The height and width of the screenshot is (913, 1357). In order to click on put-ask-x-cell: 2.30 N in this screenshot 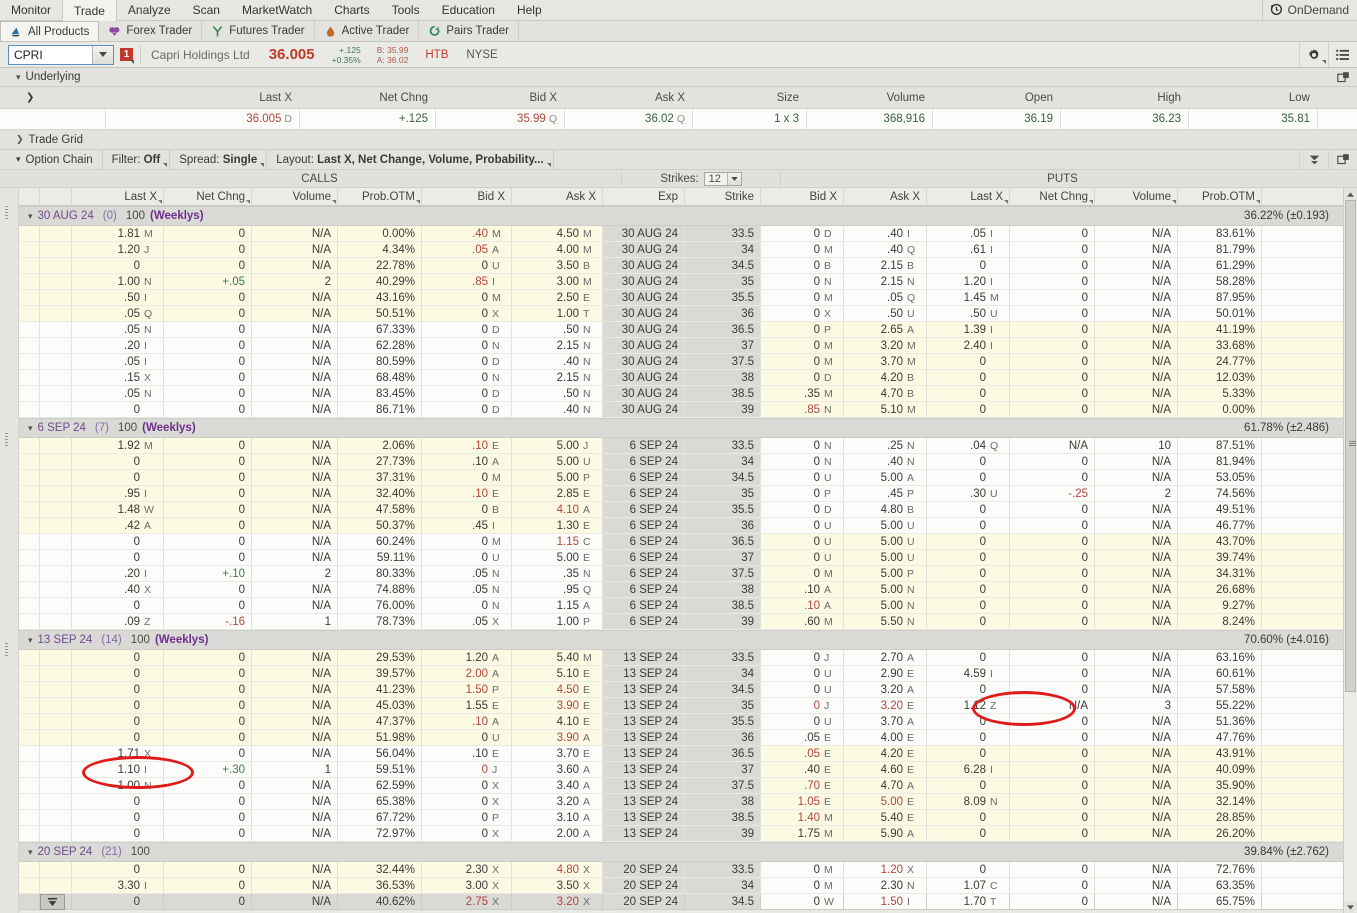, I will do `click(885, 886)`.